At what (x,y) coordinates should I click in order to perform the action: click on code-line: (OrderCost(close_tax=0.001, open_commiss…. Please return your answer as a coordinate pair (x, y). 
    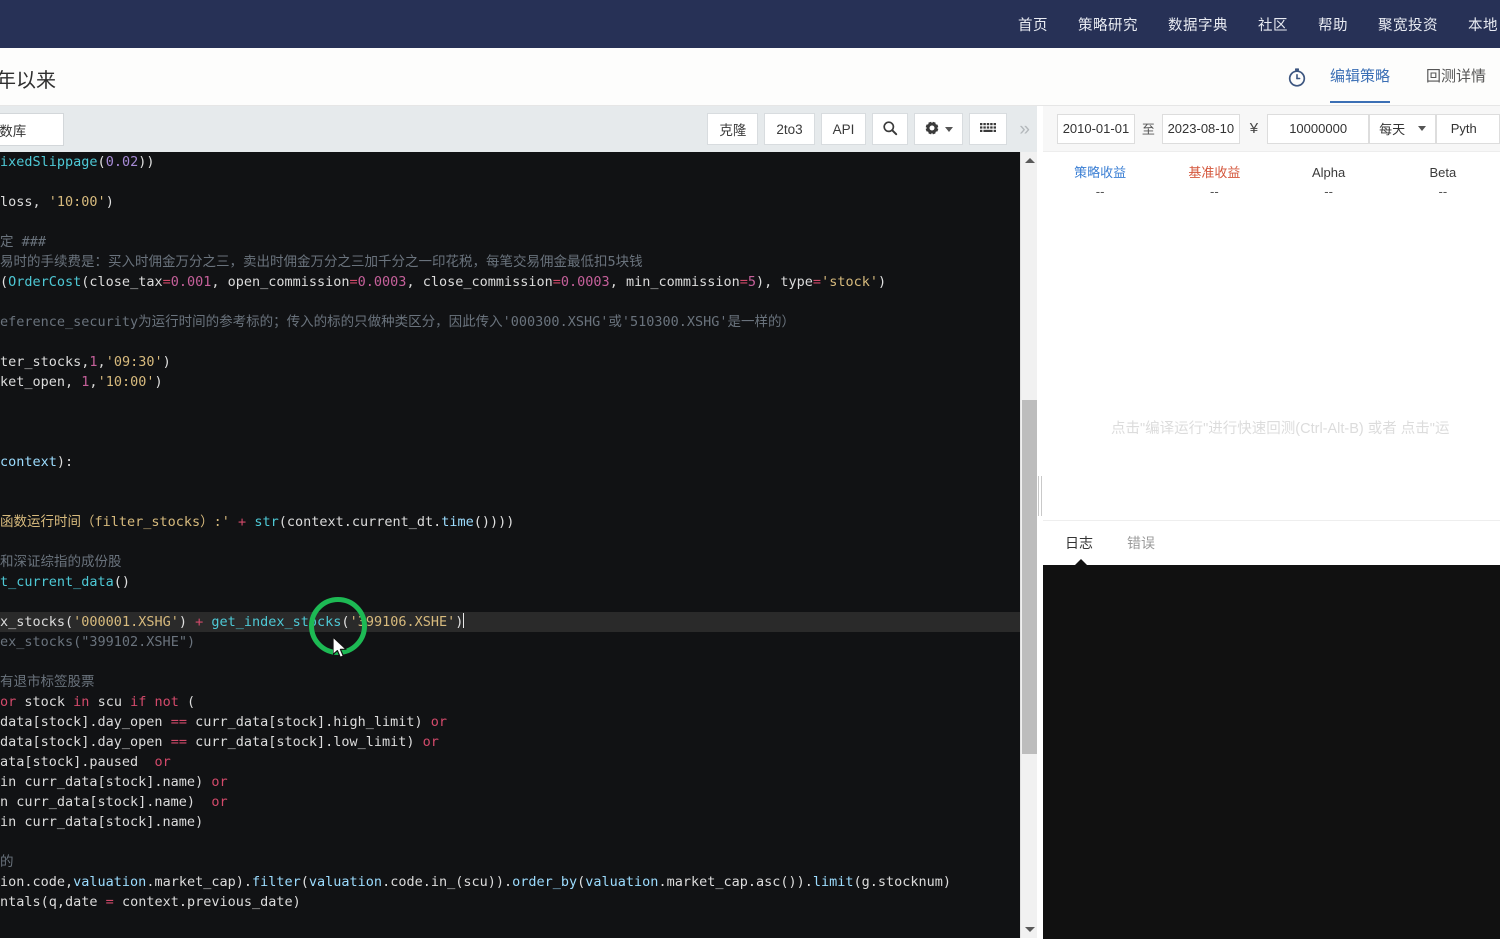
    Looking at the image, I should click on (510, 282).